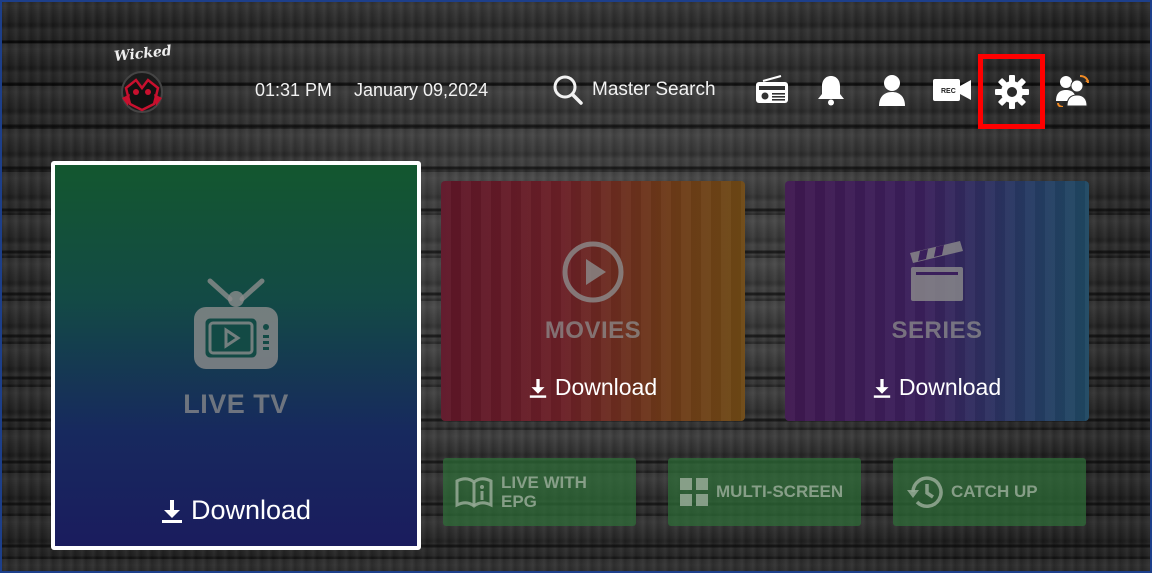  Describe the element at coordinates (950, 387) in the screenshot. I see `series-download-label: Download` at that location.